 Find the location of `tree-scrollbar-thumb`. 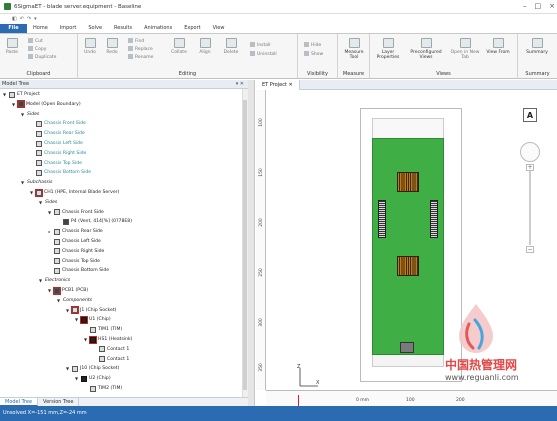

tree-scrollbar-thumb is located at coordinates (245, 245).